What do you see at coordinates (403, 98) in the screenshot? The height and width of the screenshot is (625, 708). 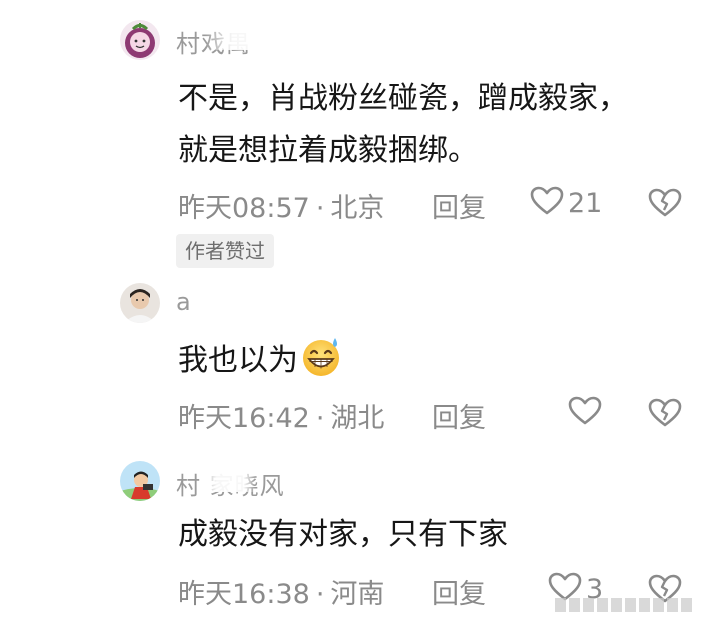 I see `comment-text-line: 不是，肖战粉丝碰瓷，蹭成毅家，` at bounding box center [403, 98].